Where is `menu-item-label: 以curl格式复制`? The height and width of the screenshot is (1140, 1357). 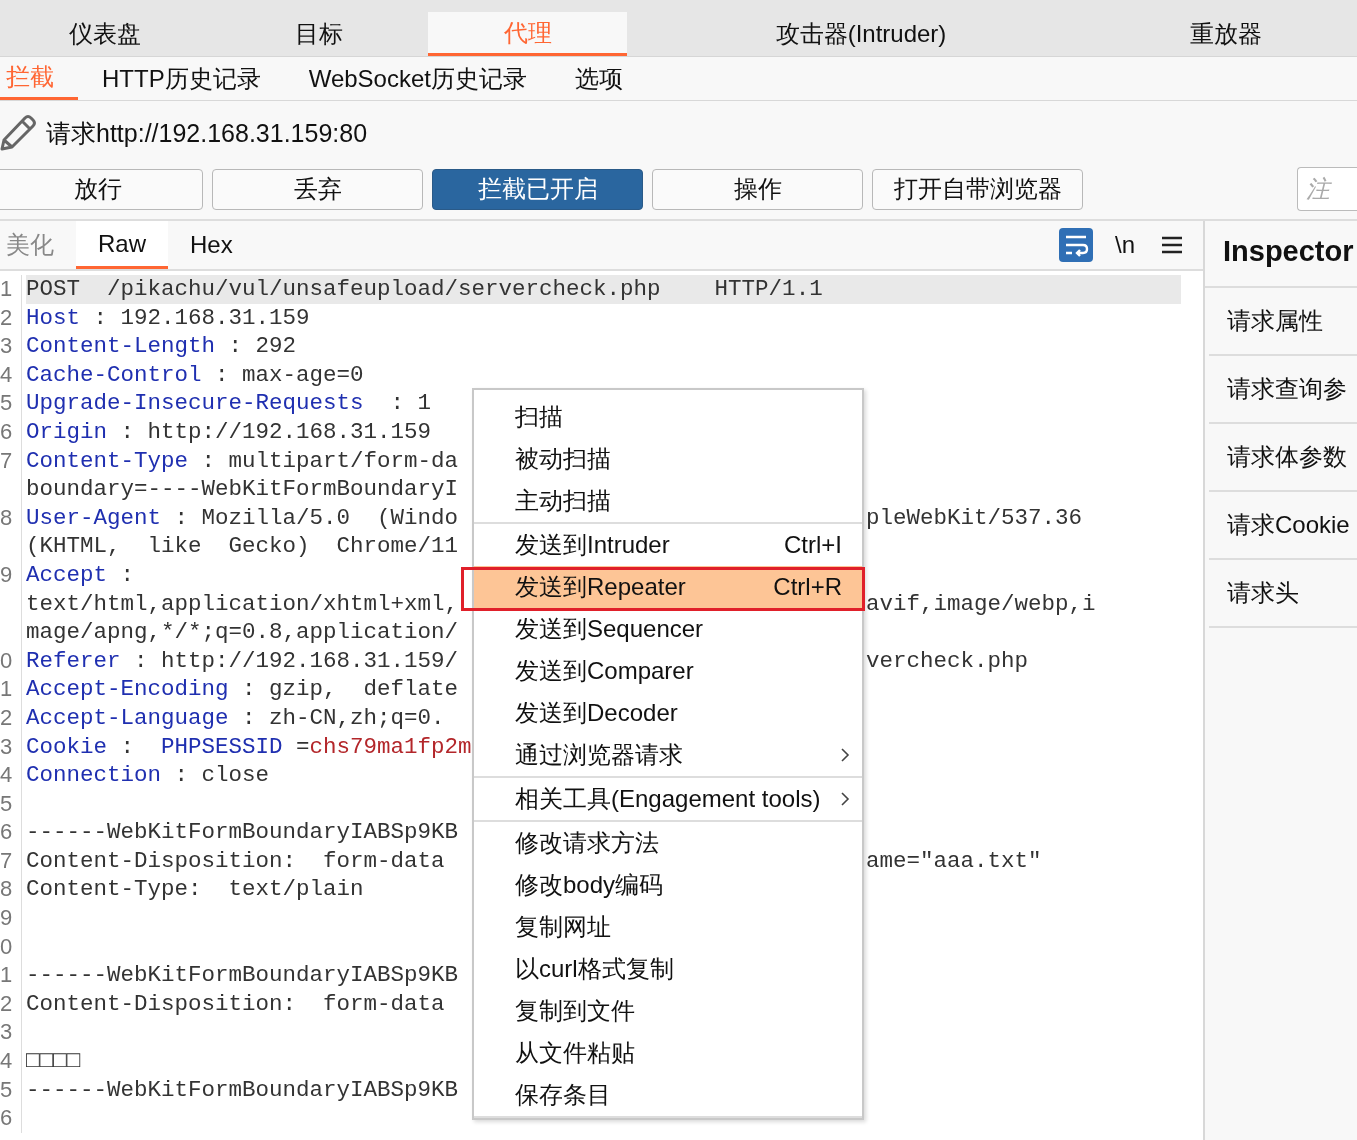
menu-item-label: 以curl格式复制 is located at coordinates (595, 969).